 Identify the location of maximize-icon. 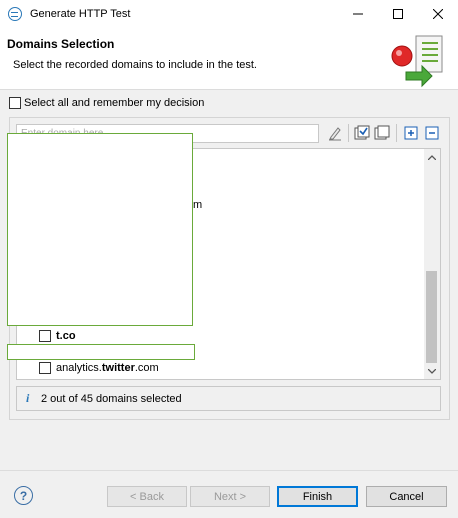
(398, 14).